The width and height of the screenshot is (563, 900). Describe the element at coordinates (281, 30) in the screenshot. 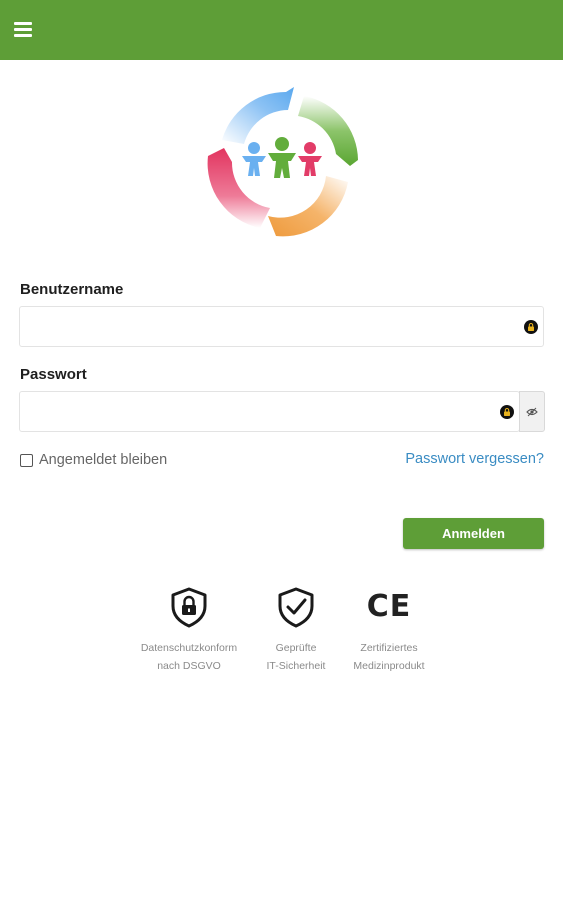

I see `app-header` at that location.